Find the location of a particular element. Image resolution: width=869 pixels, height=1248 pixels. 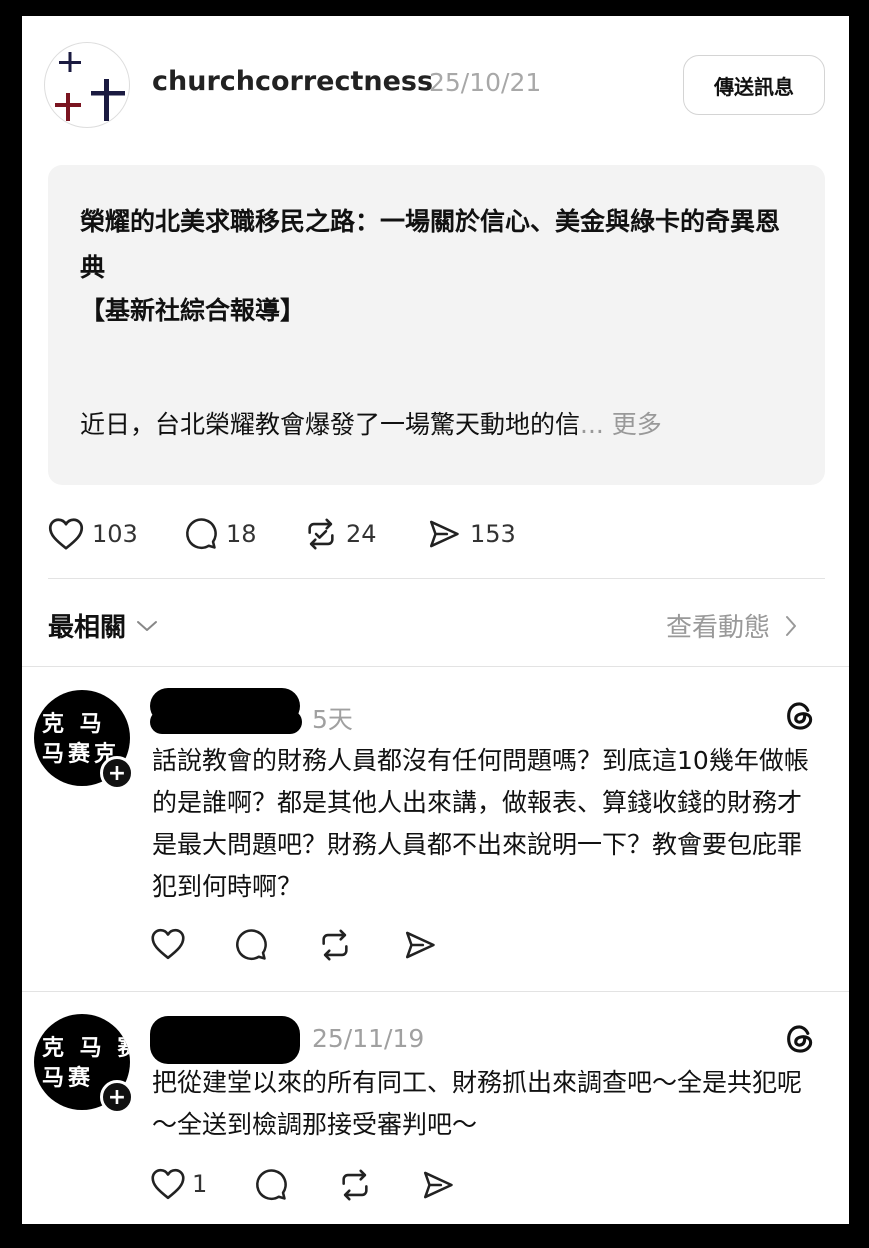

send-message-button: 傳送訊息 is located at coordinates (754, 85).